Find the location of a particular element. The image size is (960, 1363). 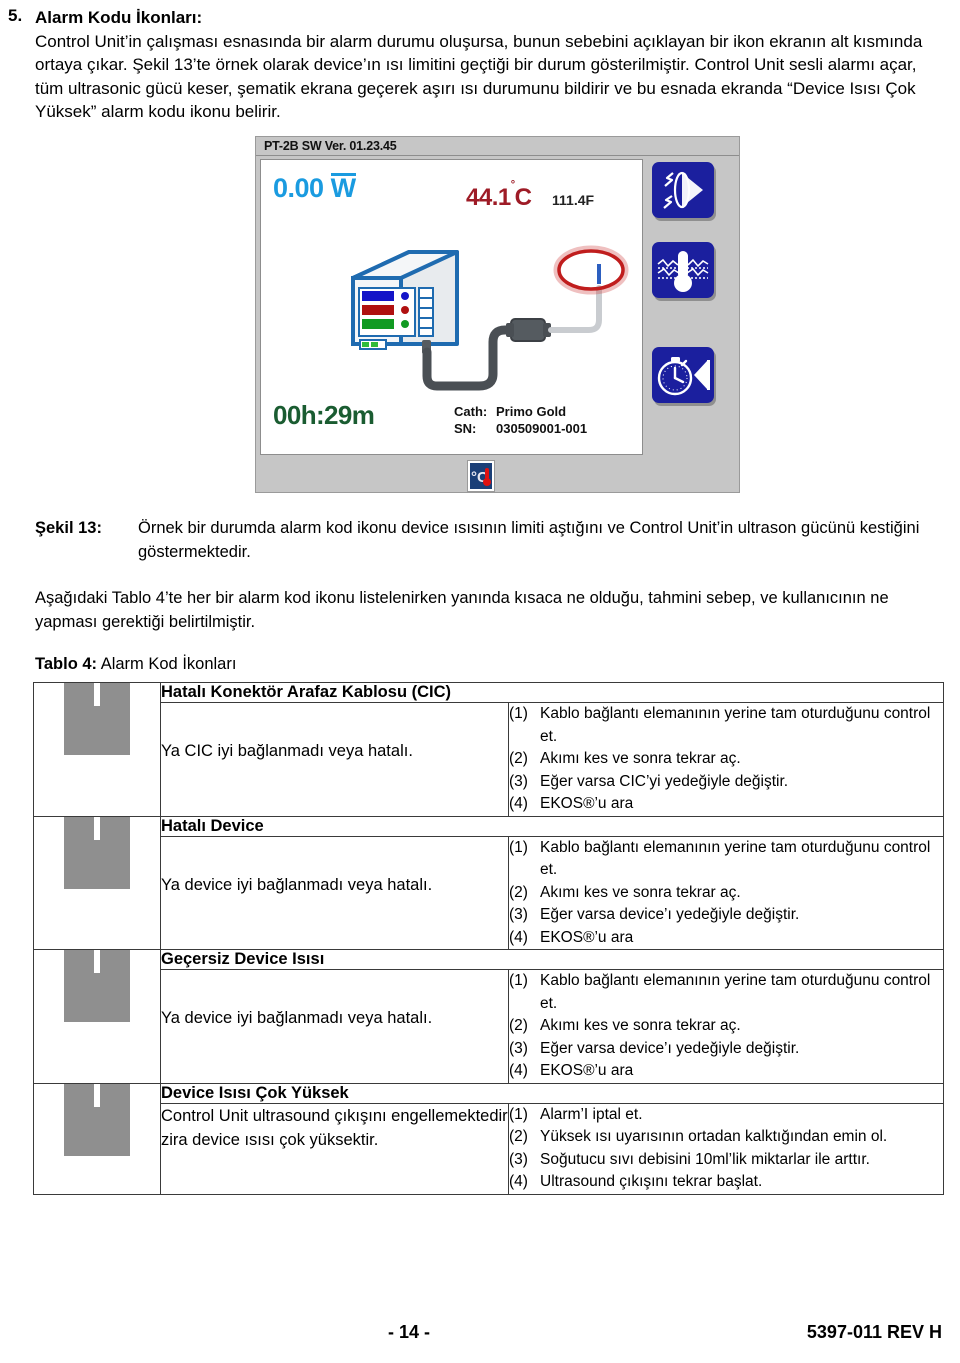

alarm-icon-cath: CATH is located at coordinates (97, 852).